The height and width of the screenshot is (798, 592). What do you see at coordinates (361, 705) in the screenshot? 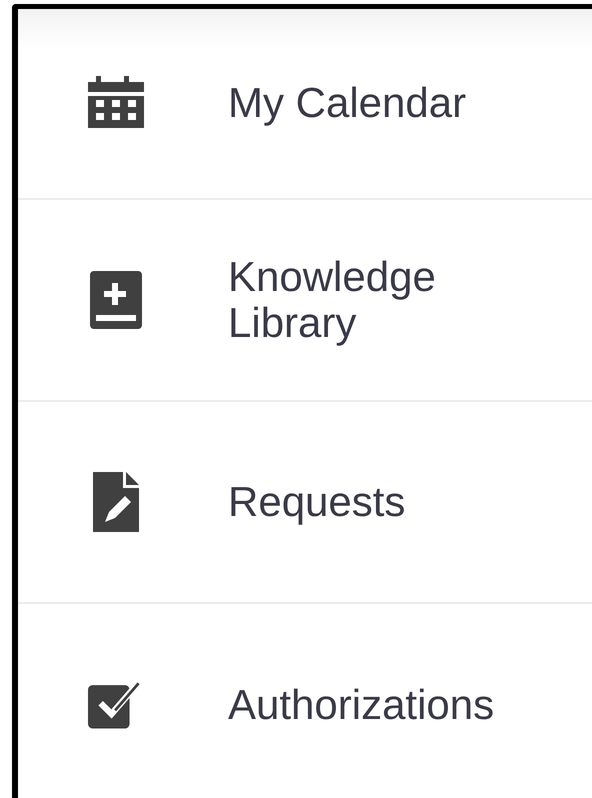
I see `menu-item-label: Authorizations` at bounding box center [361, 705].